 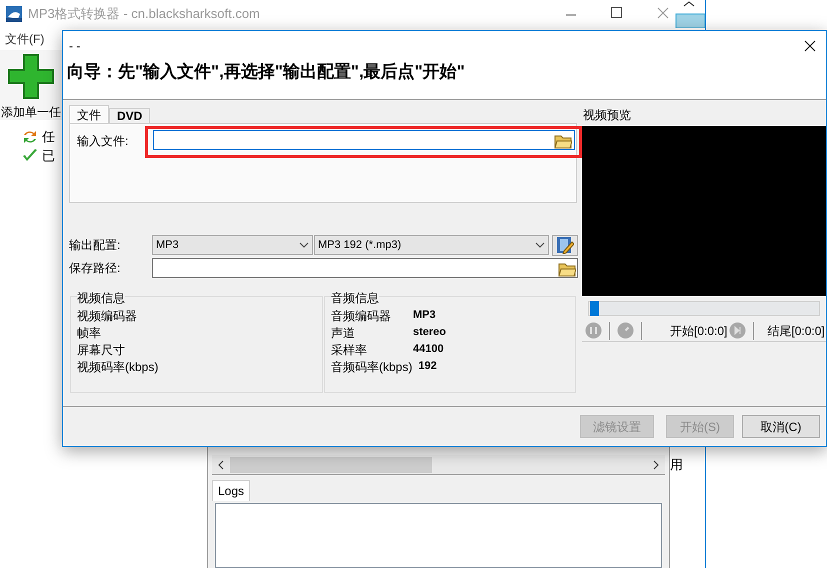 What do you see at coordinates (266, 72) in the screenshot?
I see `wizard-heading: 向导：先"输入文件",再选择"输出配置",最后点"开始"` at bounding box center [266, 72].